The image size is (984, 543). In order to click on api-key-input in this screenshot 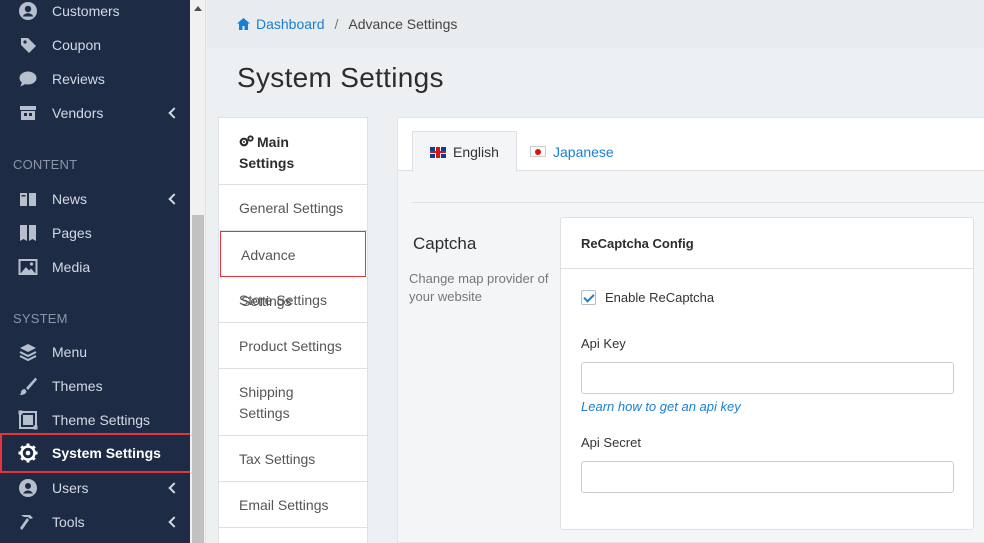, I will do `click(767, 378)`.